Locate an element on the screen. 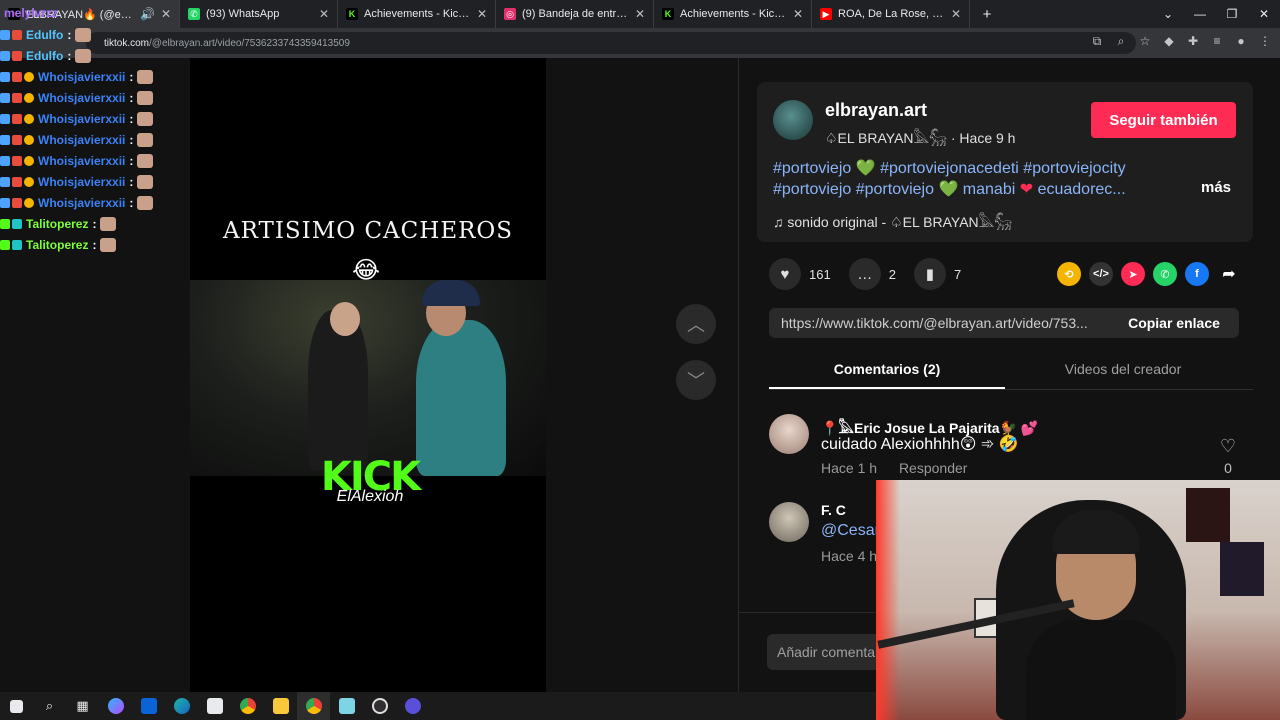  like-button: ♥ 161 is located at coordinates (800, 274).